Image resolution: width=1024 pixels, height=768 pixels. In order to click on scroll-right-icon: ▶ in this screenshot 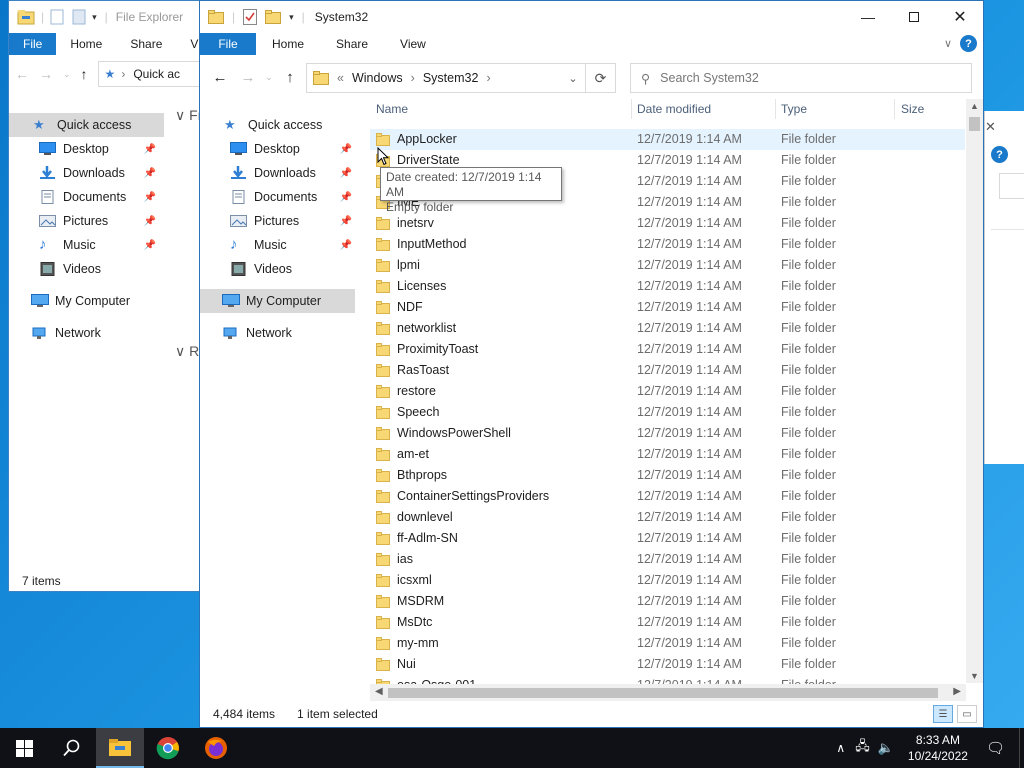, I will do `click(957, 691)`.